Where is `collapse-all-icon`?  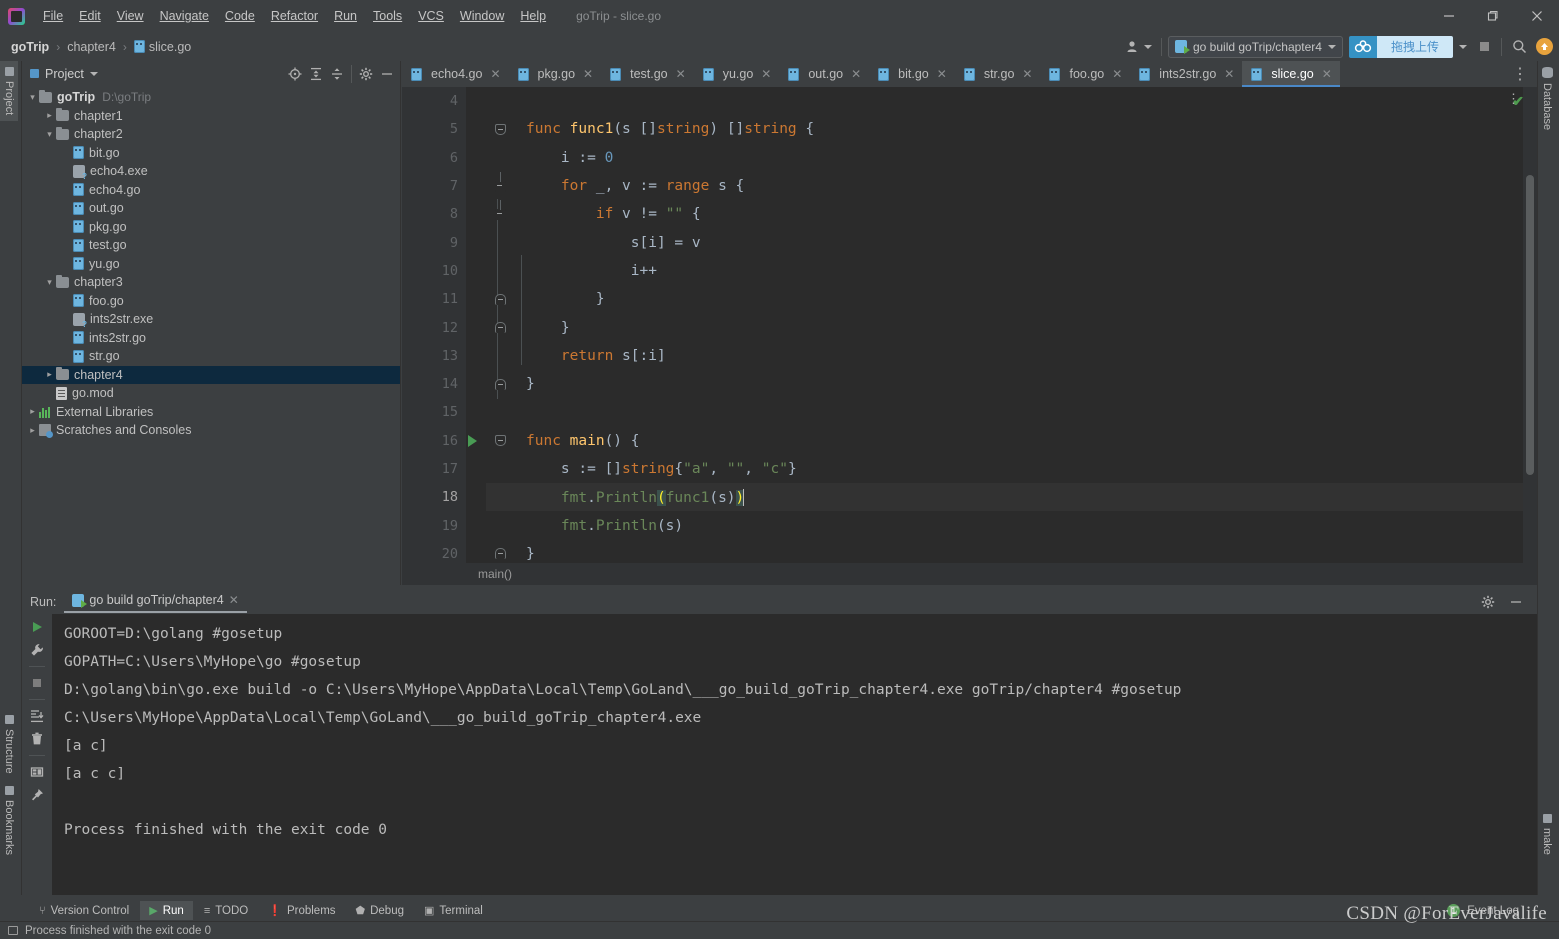 collapse-all-icon is located at coordinates (337, 74).